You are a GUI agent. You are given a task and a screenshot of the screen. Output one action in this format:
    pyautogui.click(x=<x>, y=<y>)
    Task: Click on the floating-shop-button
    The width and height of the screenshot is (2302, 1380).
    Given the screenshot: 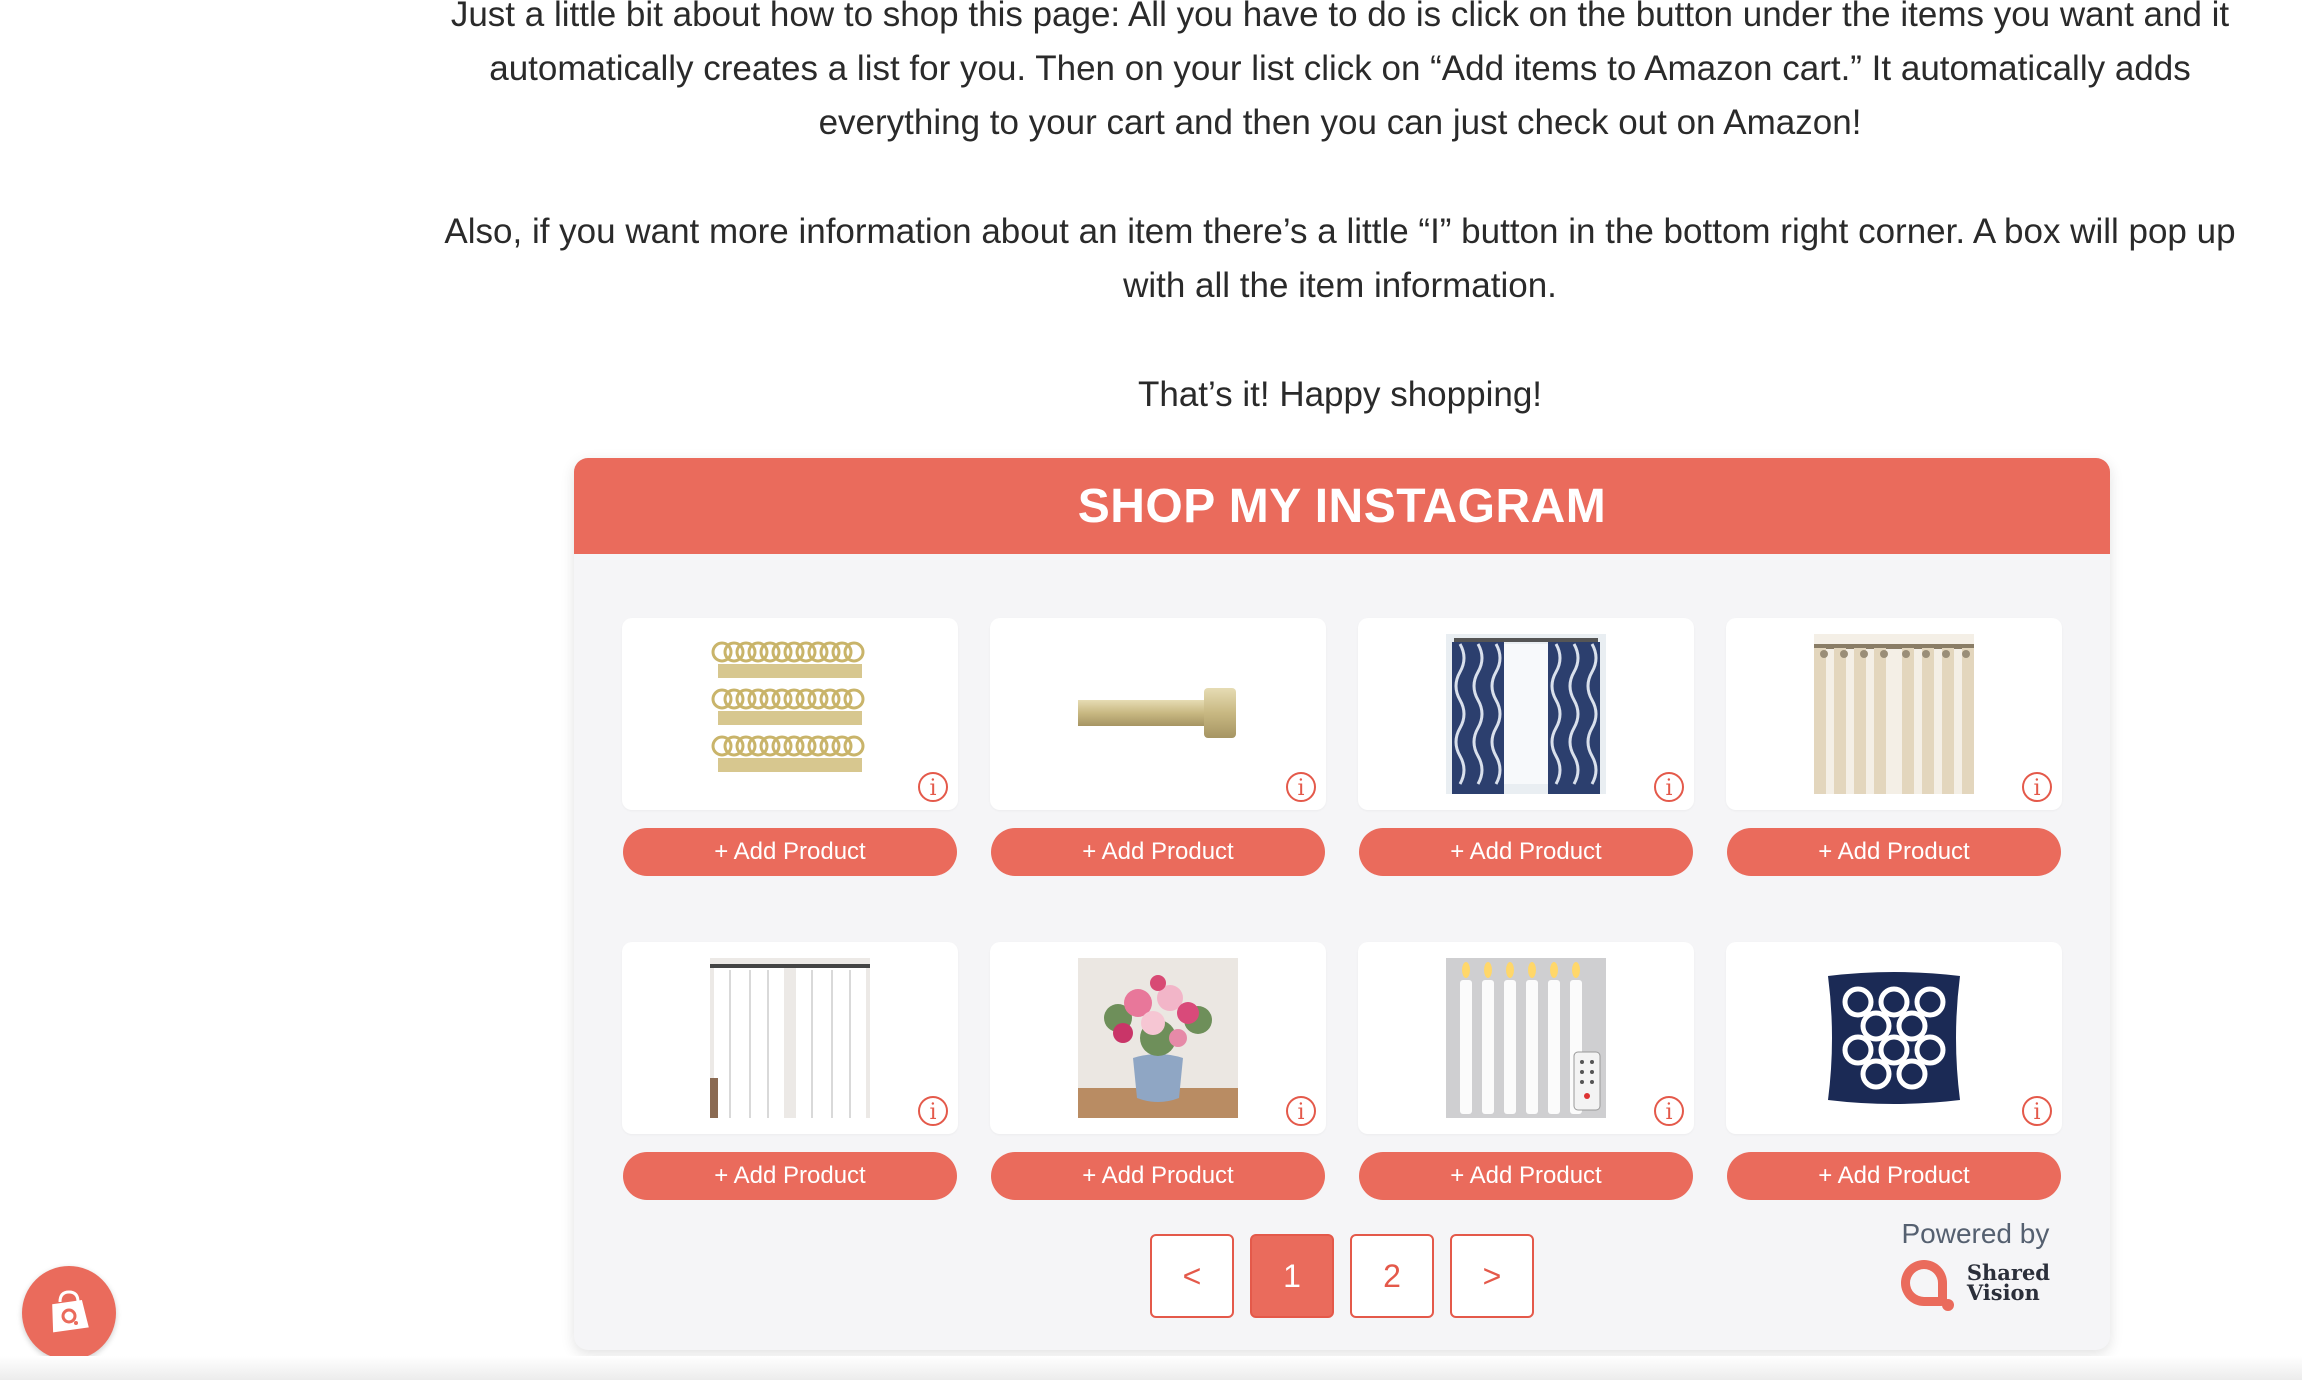 What is the action you would take?
    pyautogui.click(x=69, y=1313)
    